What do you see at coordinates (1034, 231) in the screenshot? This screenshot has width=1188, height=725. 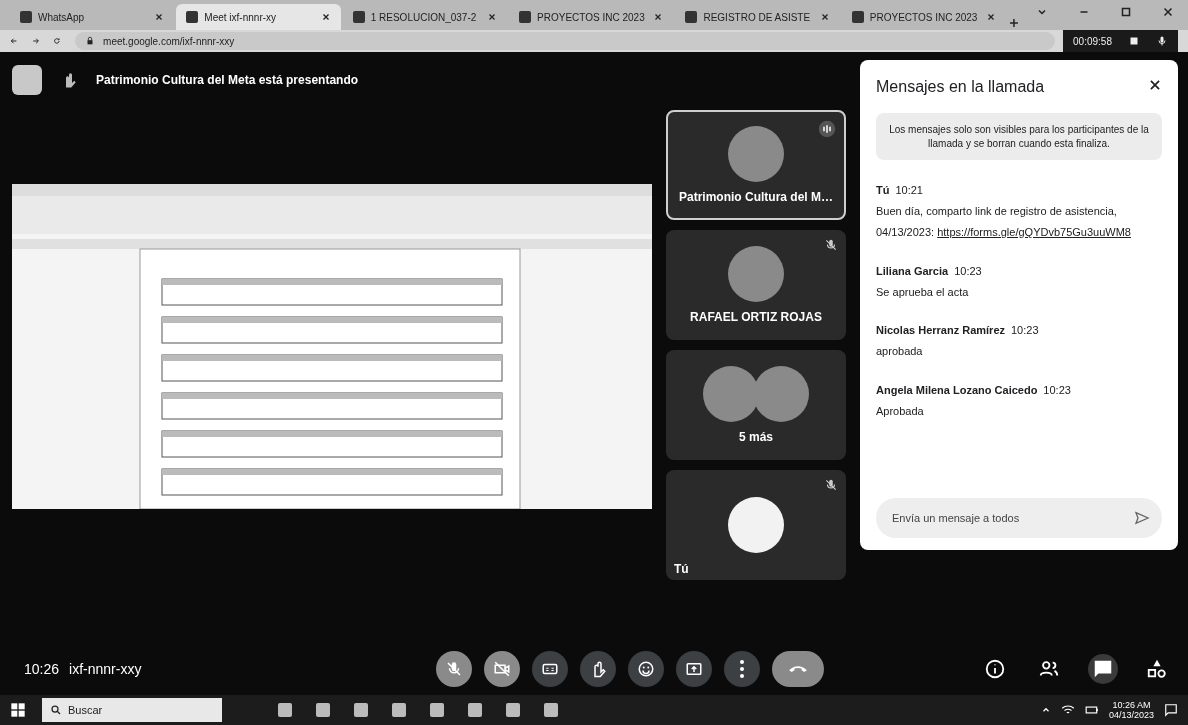 I see `message-link: https://forms.gle/gQYDvb75Gu3uuWM8` at bounding box center [1034, 231].